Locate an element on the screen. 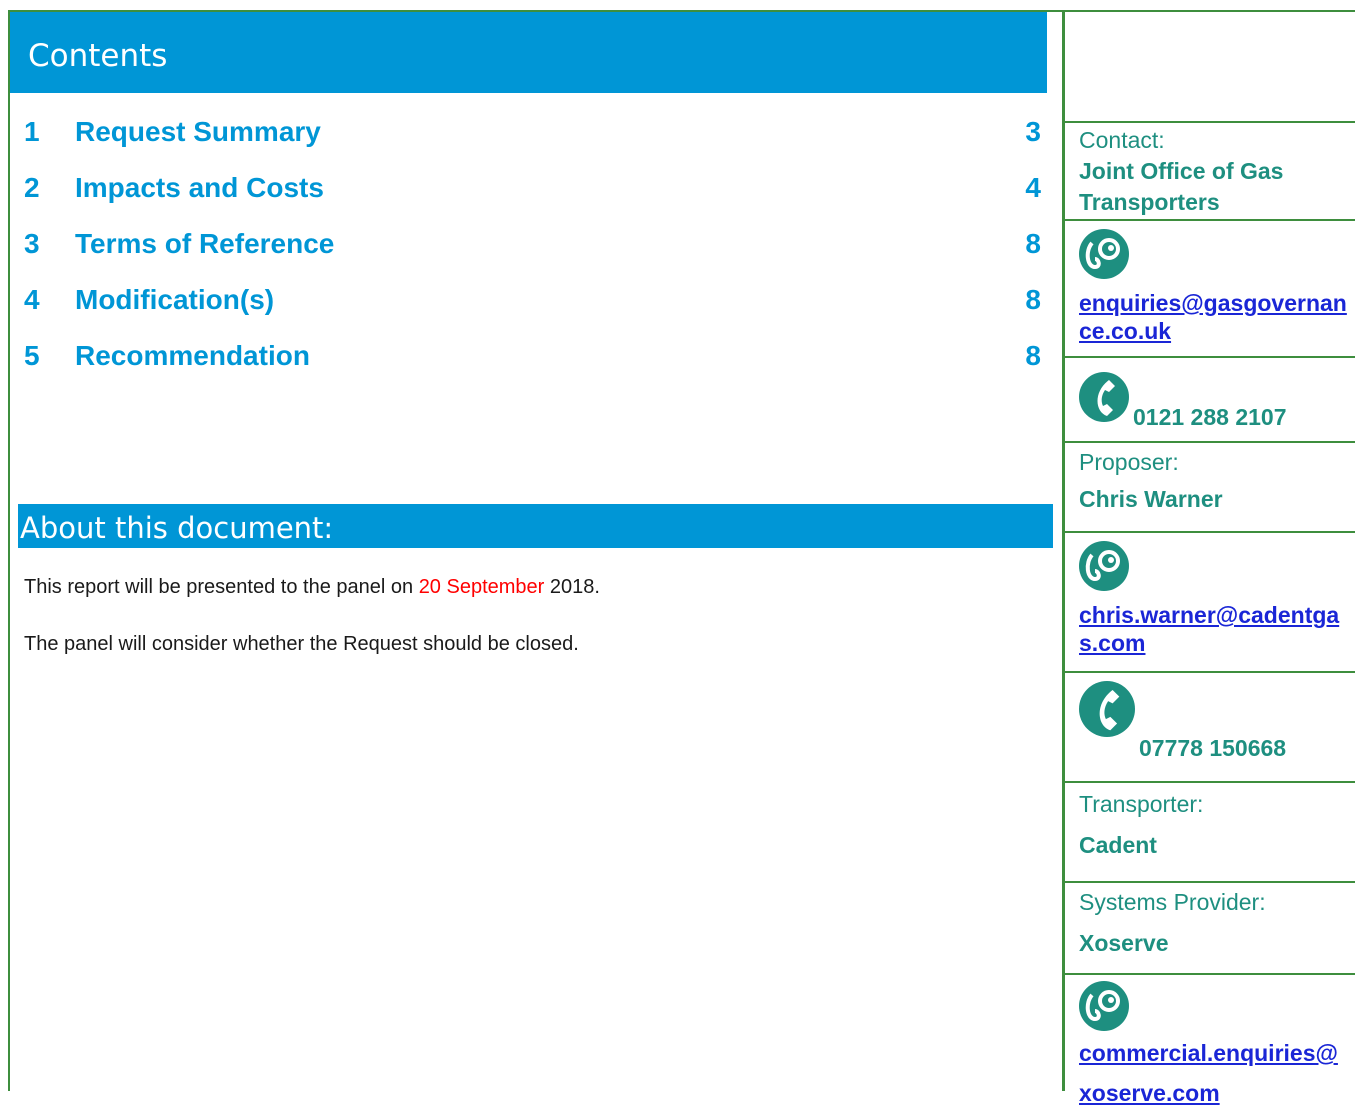 This screenshot has width=1355, height=1113. transporter-name: Cadent is located at coordinates (1118, 845).